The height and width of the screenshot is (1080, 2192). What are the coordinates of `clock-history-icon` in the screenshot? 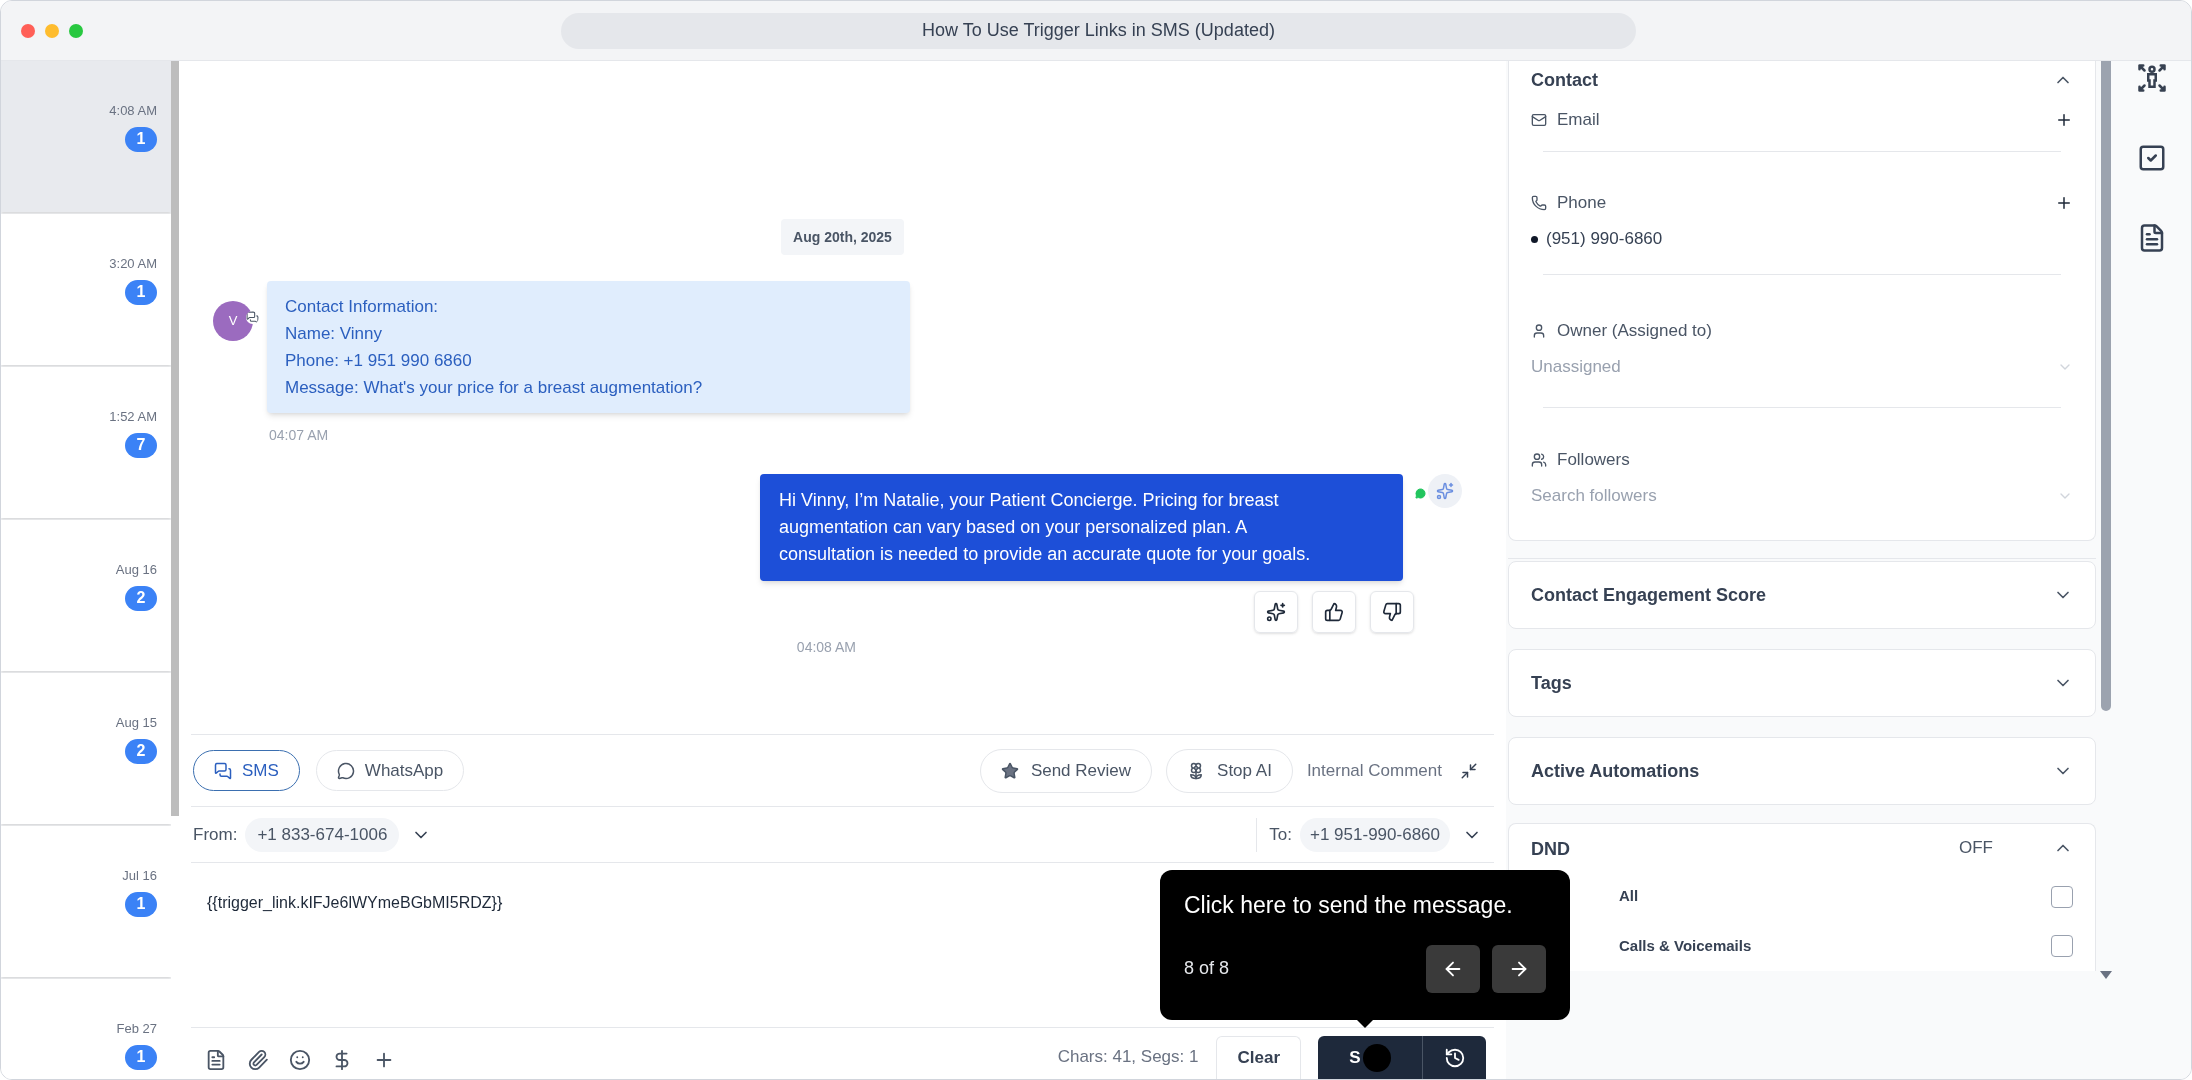 It's located at (1454, 1057).